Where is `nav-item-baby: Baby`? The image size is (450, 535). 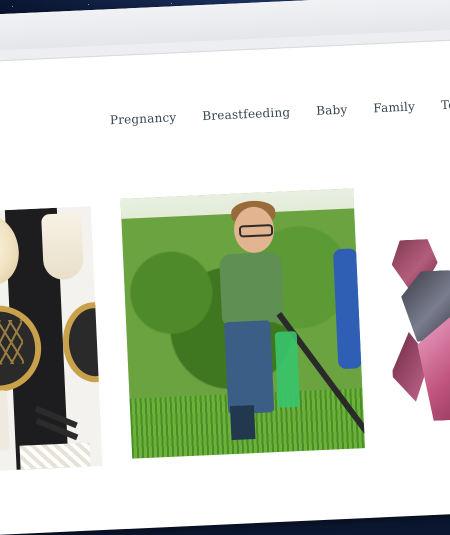
nav-item-baby: Baby is located at coordinates (332, 110).